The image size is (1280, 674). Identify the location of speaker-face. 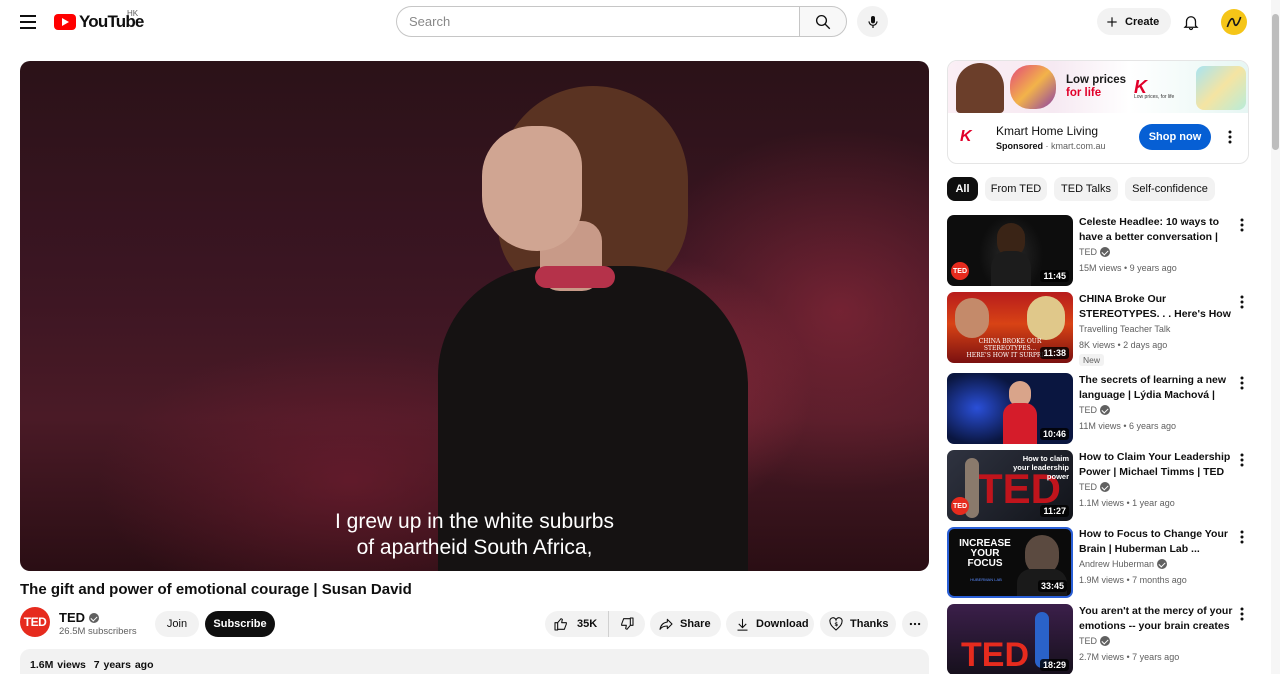
(532, 188).